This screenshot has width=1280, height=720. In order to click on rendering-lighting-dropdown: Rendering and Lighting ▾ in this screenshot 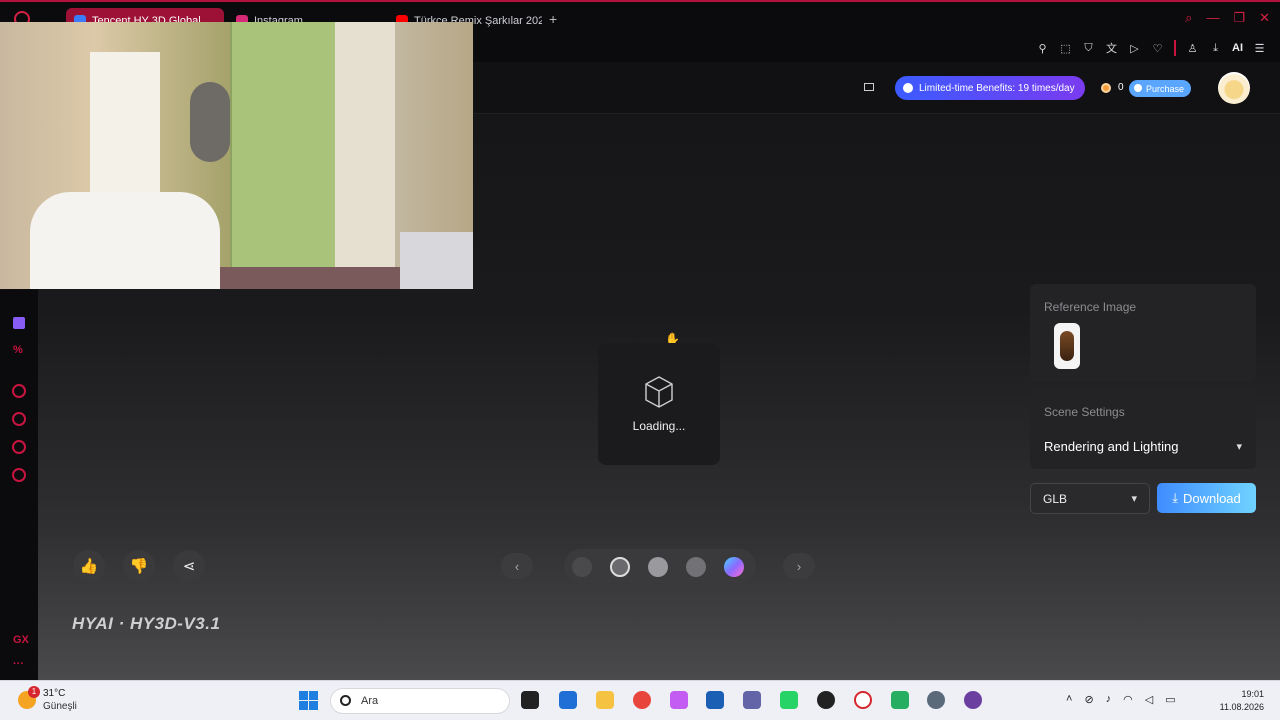, I will do `click(1143, 446)`.